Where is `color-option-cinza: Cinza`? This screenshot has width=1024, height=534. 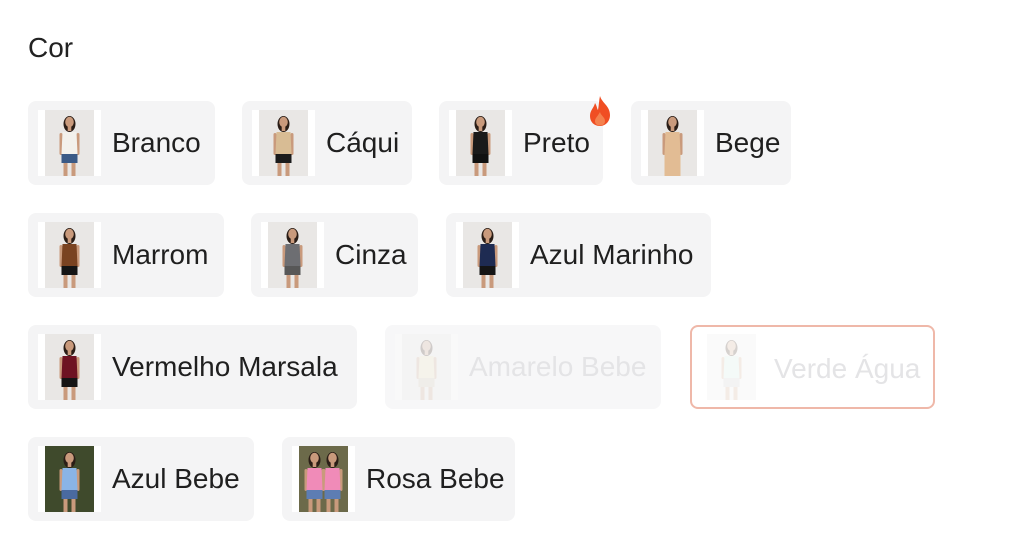
color-option-cinza: Cinza is located at coordinates (334, 255).